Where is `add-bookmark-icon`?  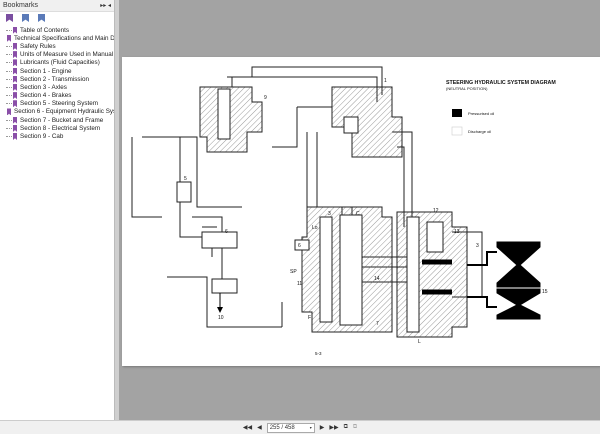
add-bookmark-icon is located at coordinates (41, 18).